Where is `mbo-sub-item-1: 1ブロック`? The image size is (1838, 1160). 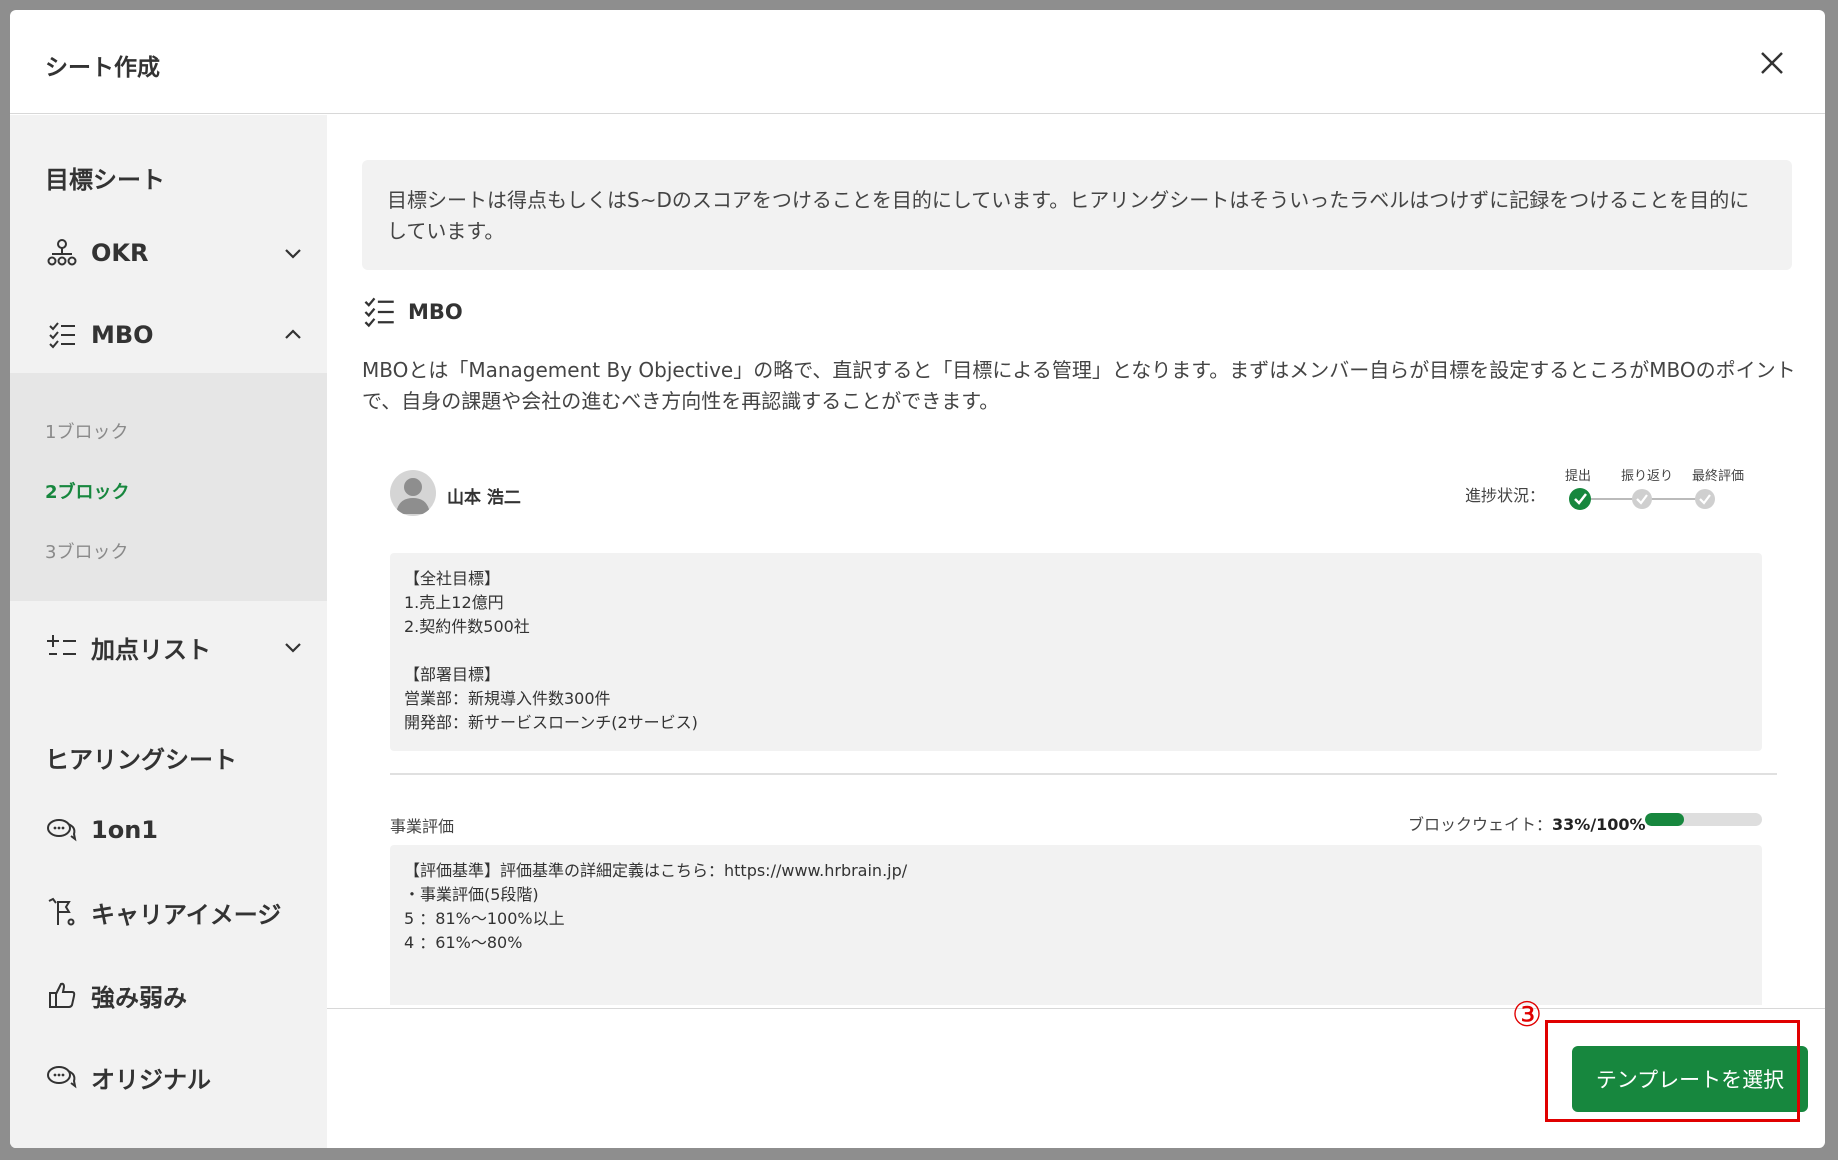
mbo-sub-item-1: 1ブロック is located at coordinates (86, 431).